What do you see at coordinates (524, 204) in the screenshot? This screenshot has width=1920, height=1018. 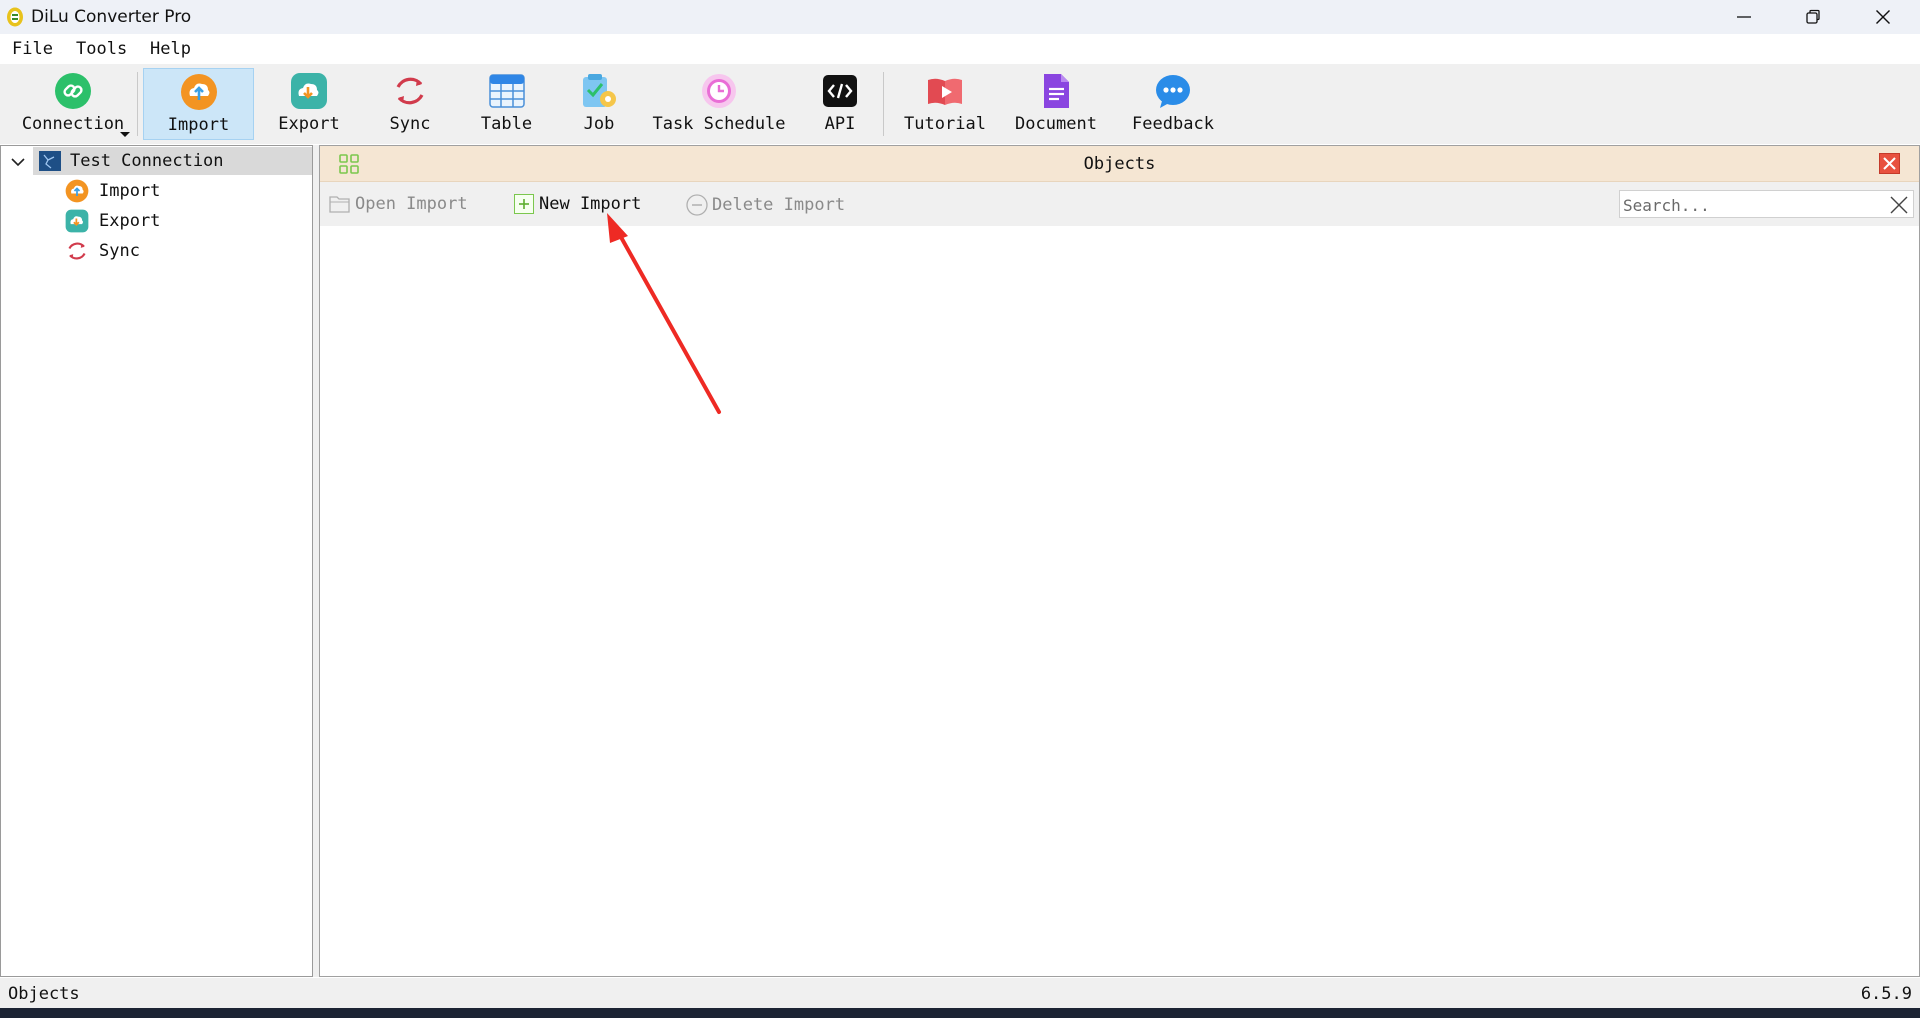 I see `plus-icon` at bounding box center [524, 204].